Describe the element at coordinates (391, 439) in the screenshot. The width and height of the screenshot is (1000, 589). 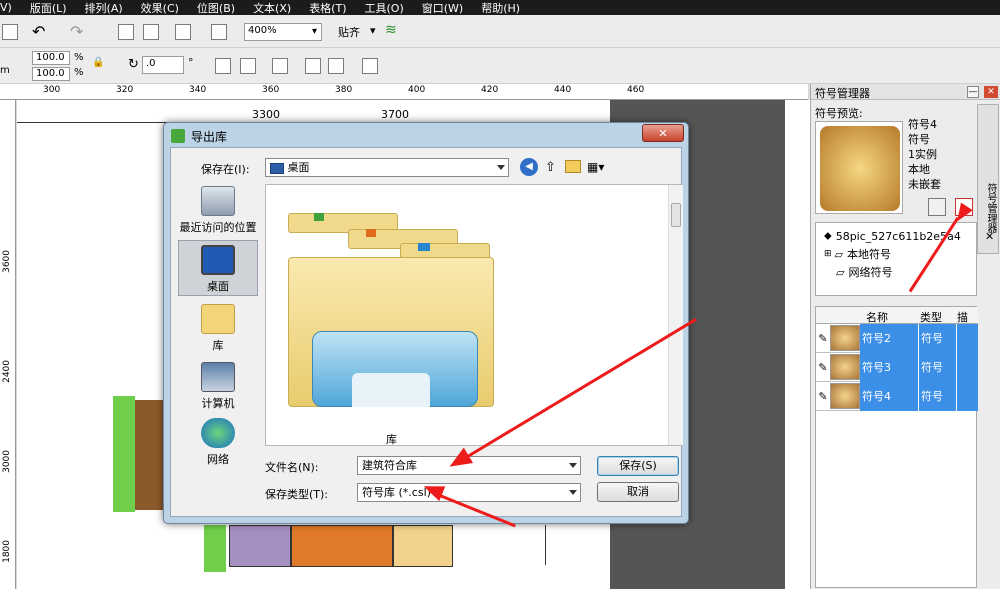
I see `file-item-label: 库` at that location.